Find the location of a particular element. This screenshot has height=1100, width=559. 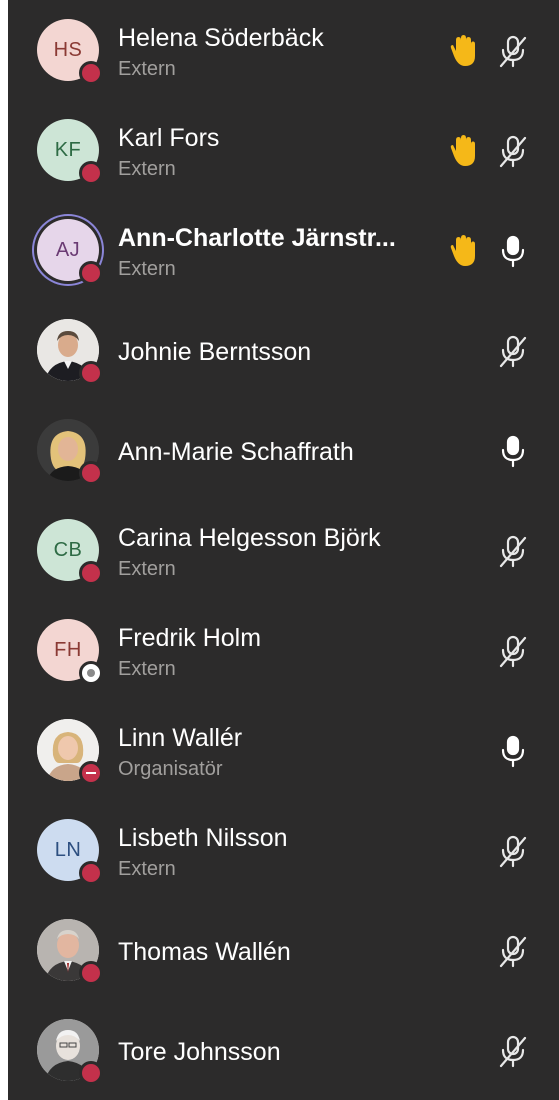

participant-role: Organisatör is located at coordinates (170, 769).